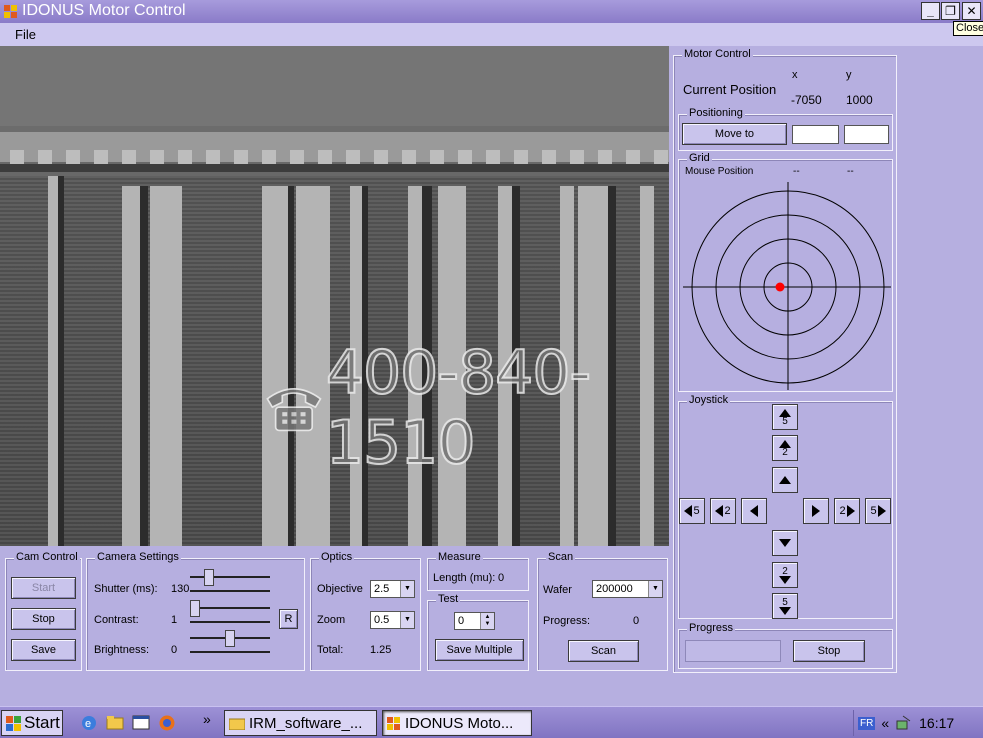  I want to click on cam-stop-button: Stop, so click(43, 619).